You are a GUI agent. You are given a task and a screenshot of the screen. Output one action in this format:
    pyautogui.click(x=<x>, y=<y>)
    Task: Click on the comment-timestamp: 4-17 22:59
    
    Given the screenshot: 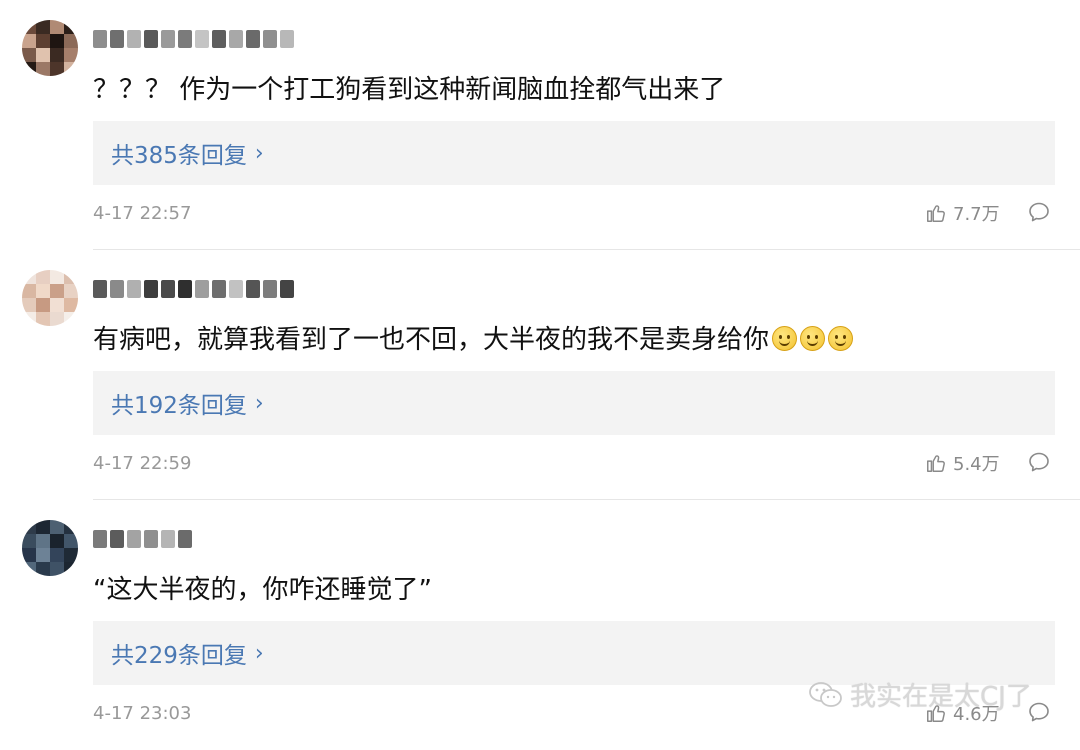 What is the action you would take?
    pyautogui.click(x=142, y=463)
    